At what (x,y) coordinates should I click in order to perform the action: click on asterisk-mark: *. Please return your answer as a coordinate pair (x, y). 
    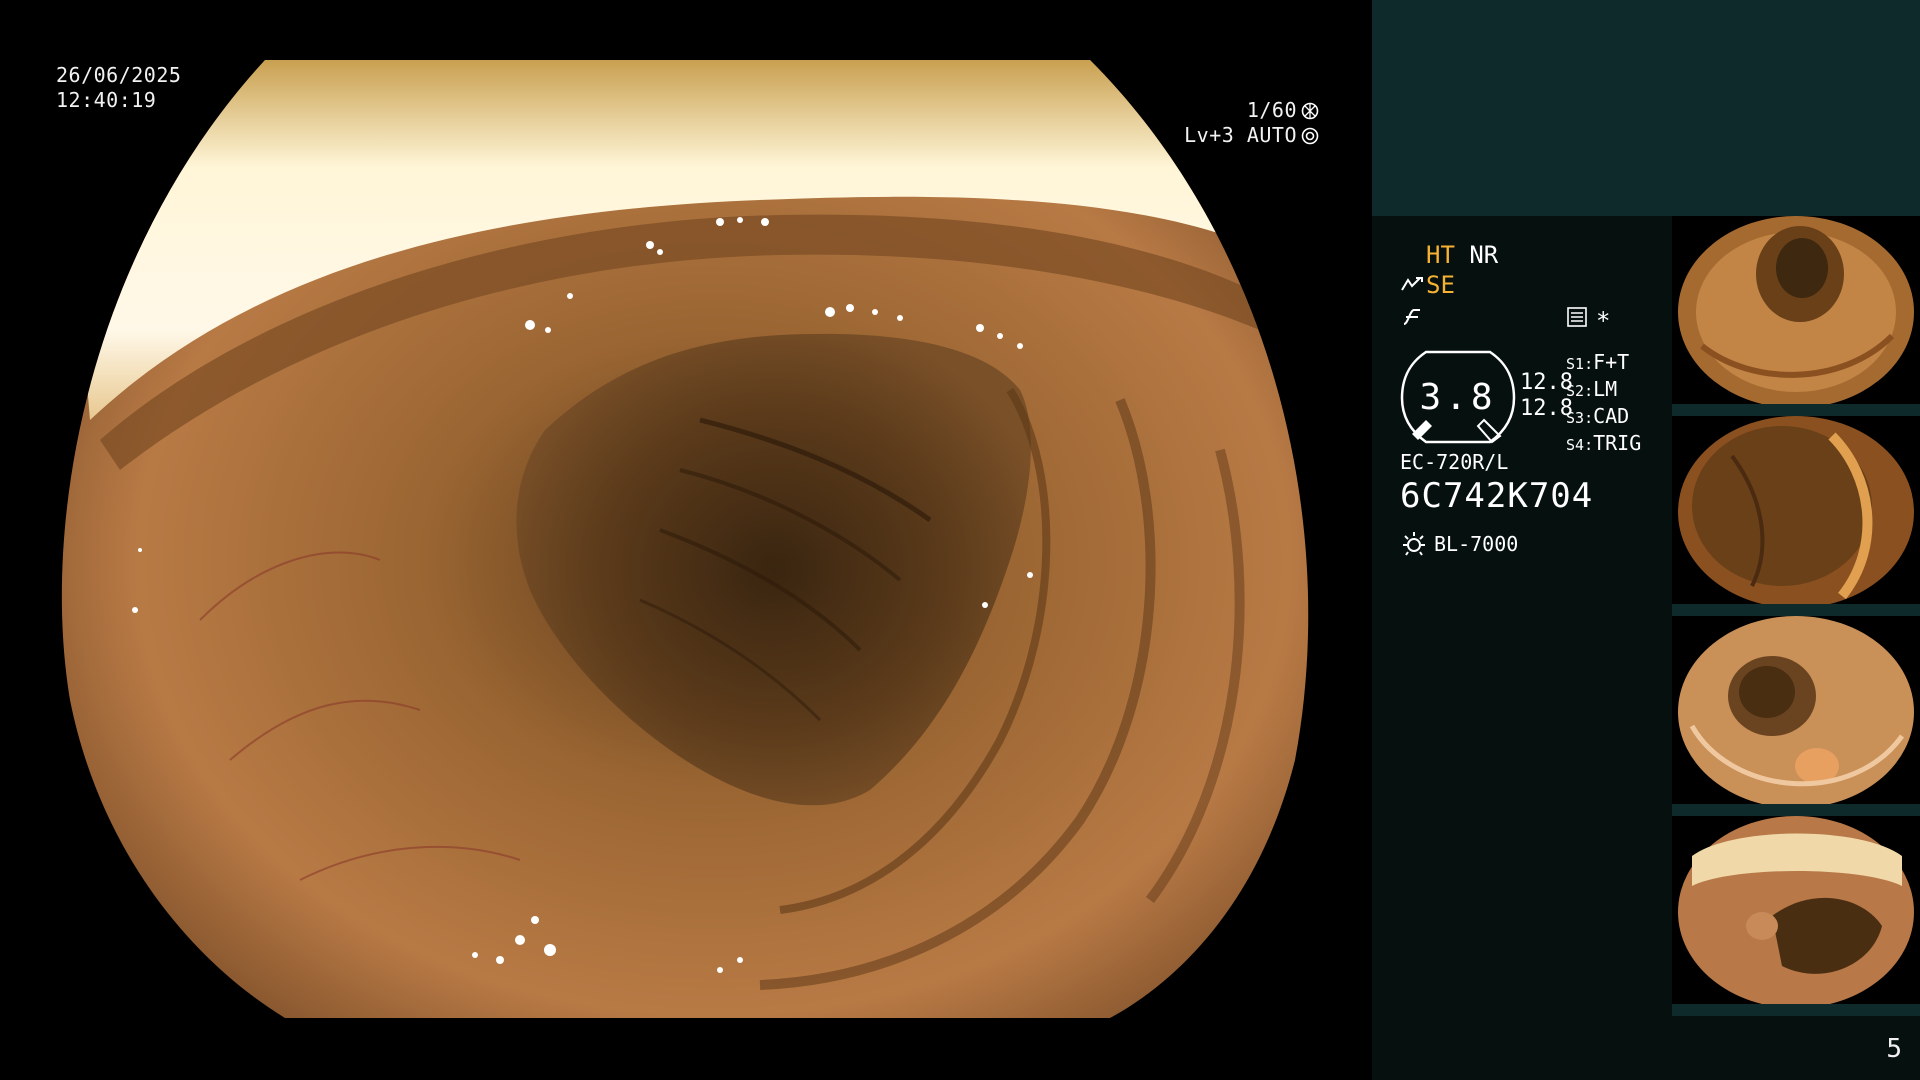
    Looking at the image, I should click on (1603, 321).